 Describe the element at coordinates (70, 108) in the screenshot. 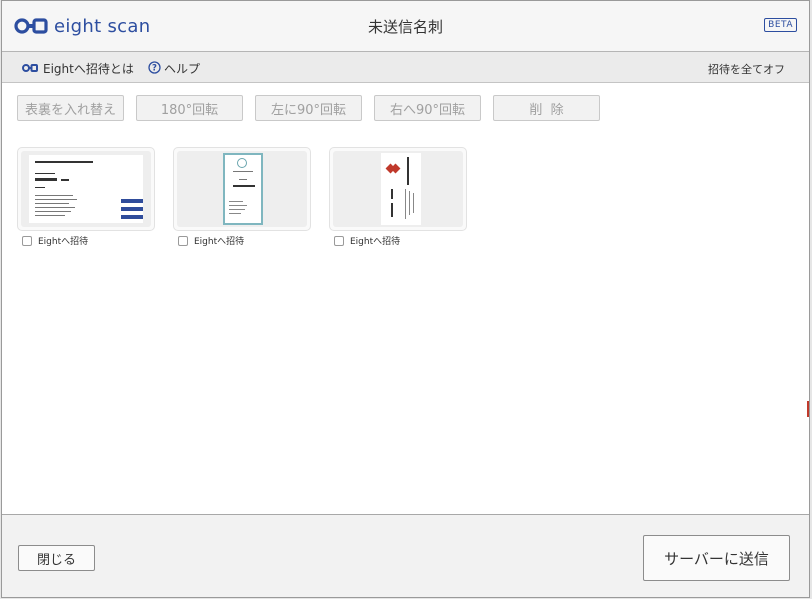

I see `swap-sides-button: 表裏を入れ替え` at that location.